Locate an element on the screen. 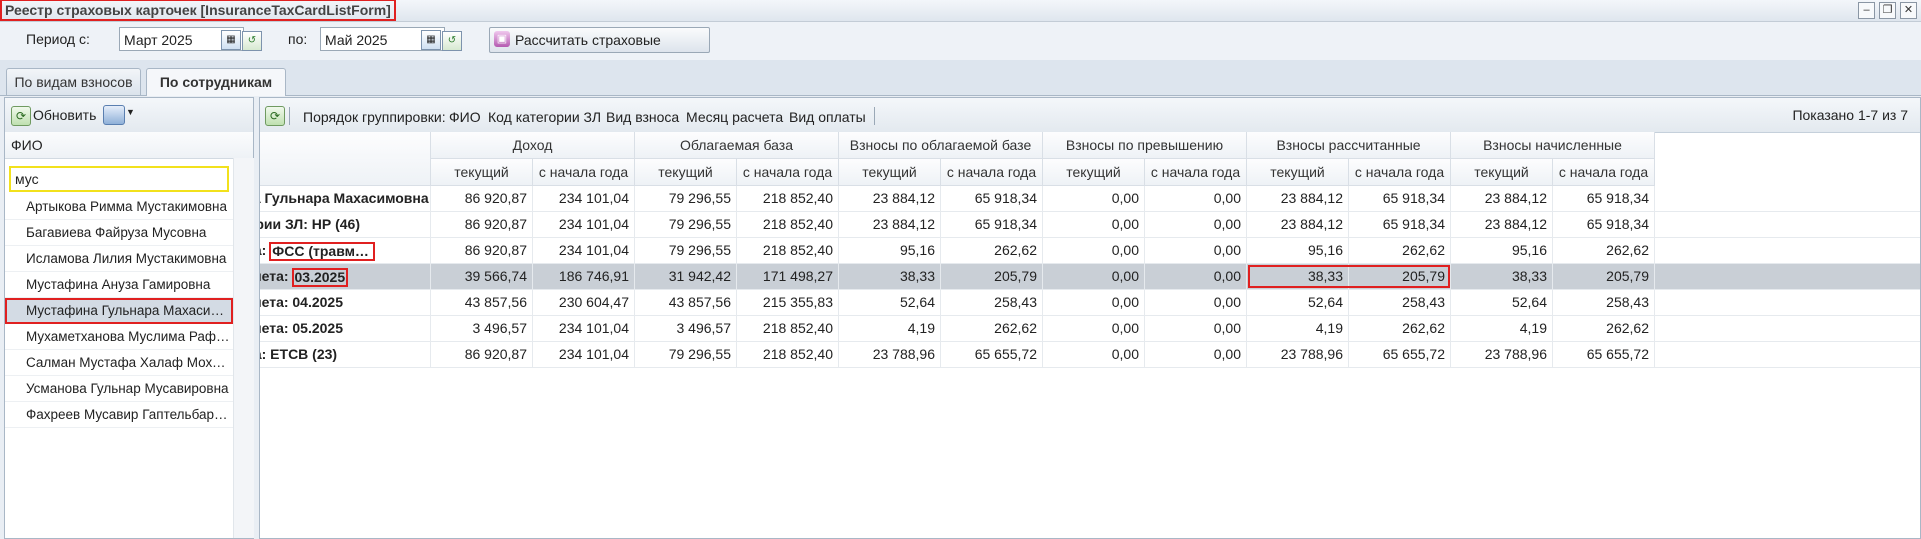 The image size is (1921, 539). table-cell: 186 746,91 is located at coordinates (584, 276).